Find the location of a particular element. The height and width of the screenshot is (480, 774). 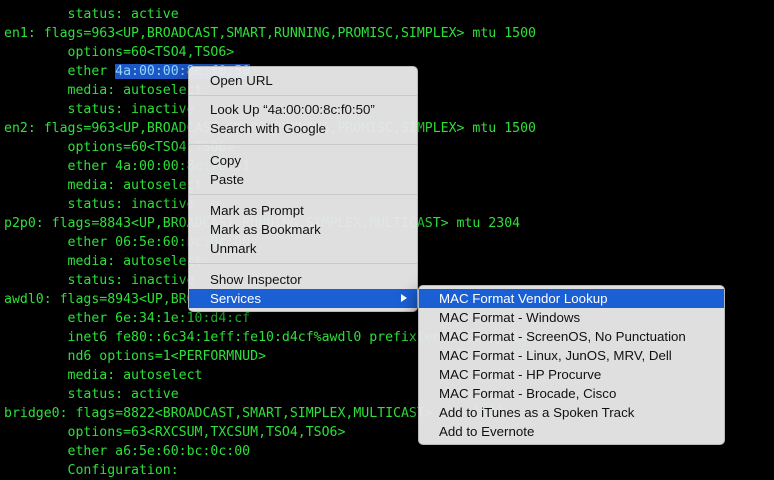

terminal-line: options=60<TSO4,TSO6> is located at coordinates (119, 52).